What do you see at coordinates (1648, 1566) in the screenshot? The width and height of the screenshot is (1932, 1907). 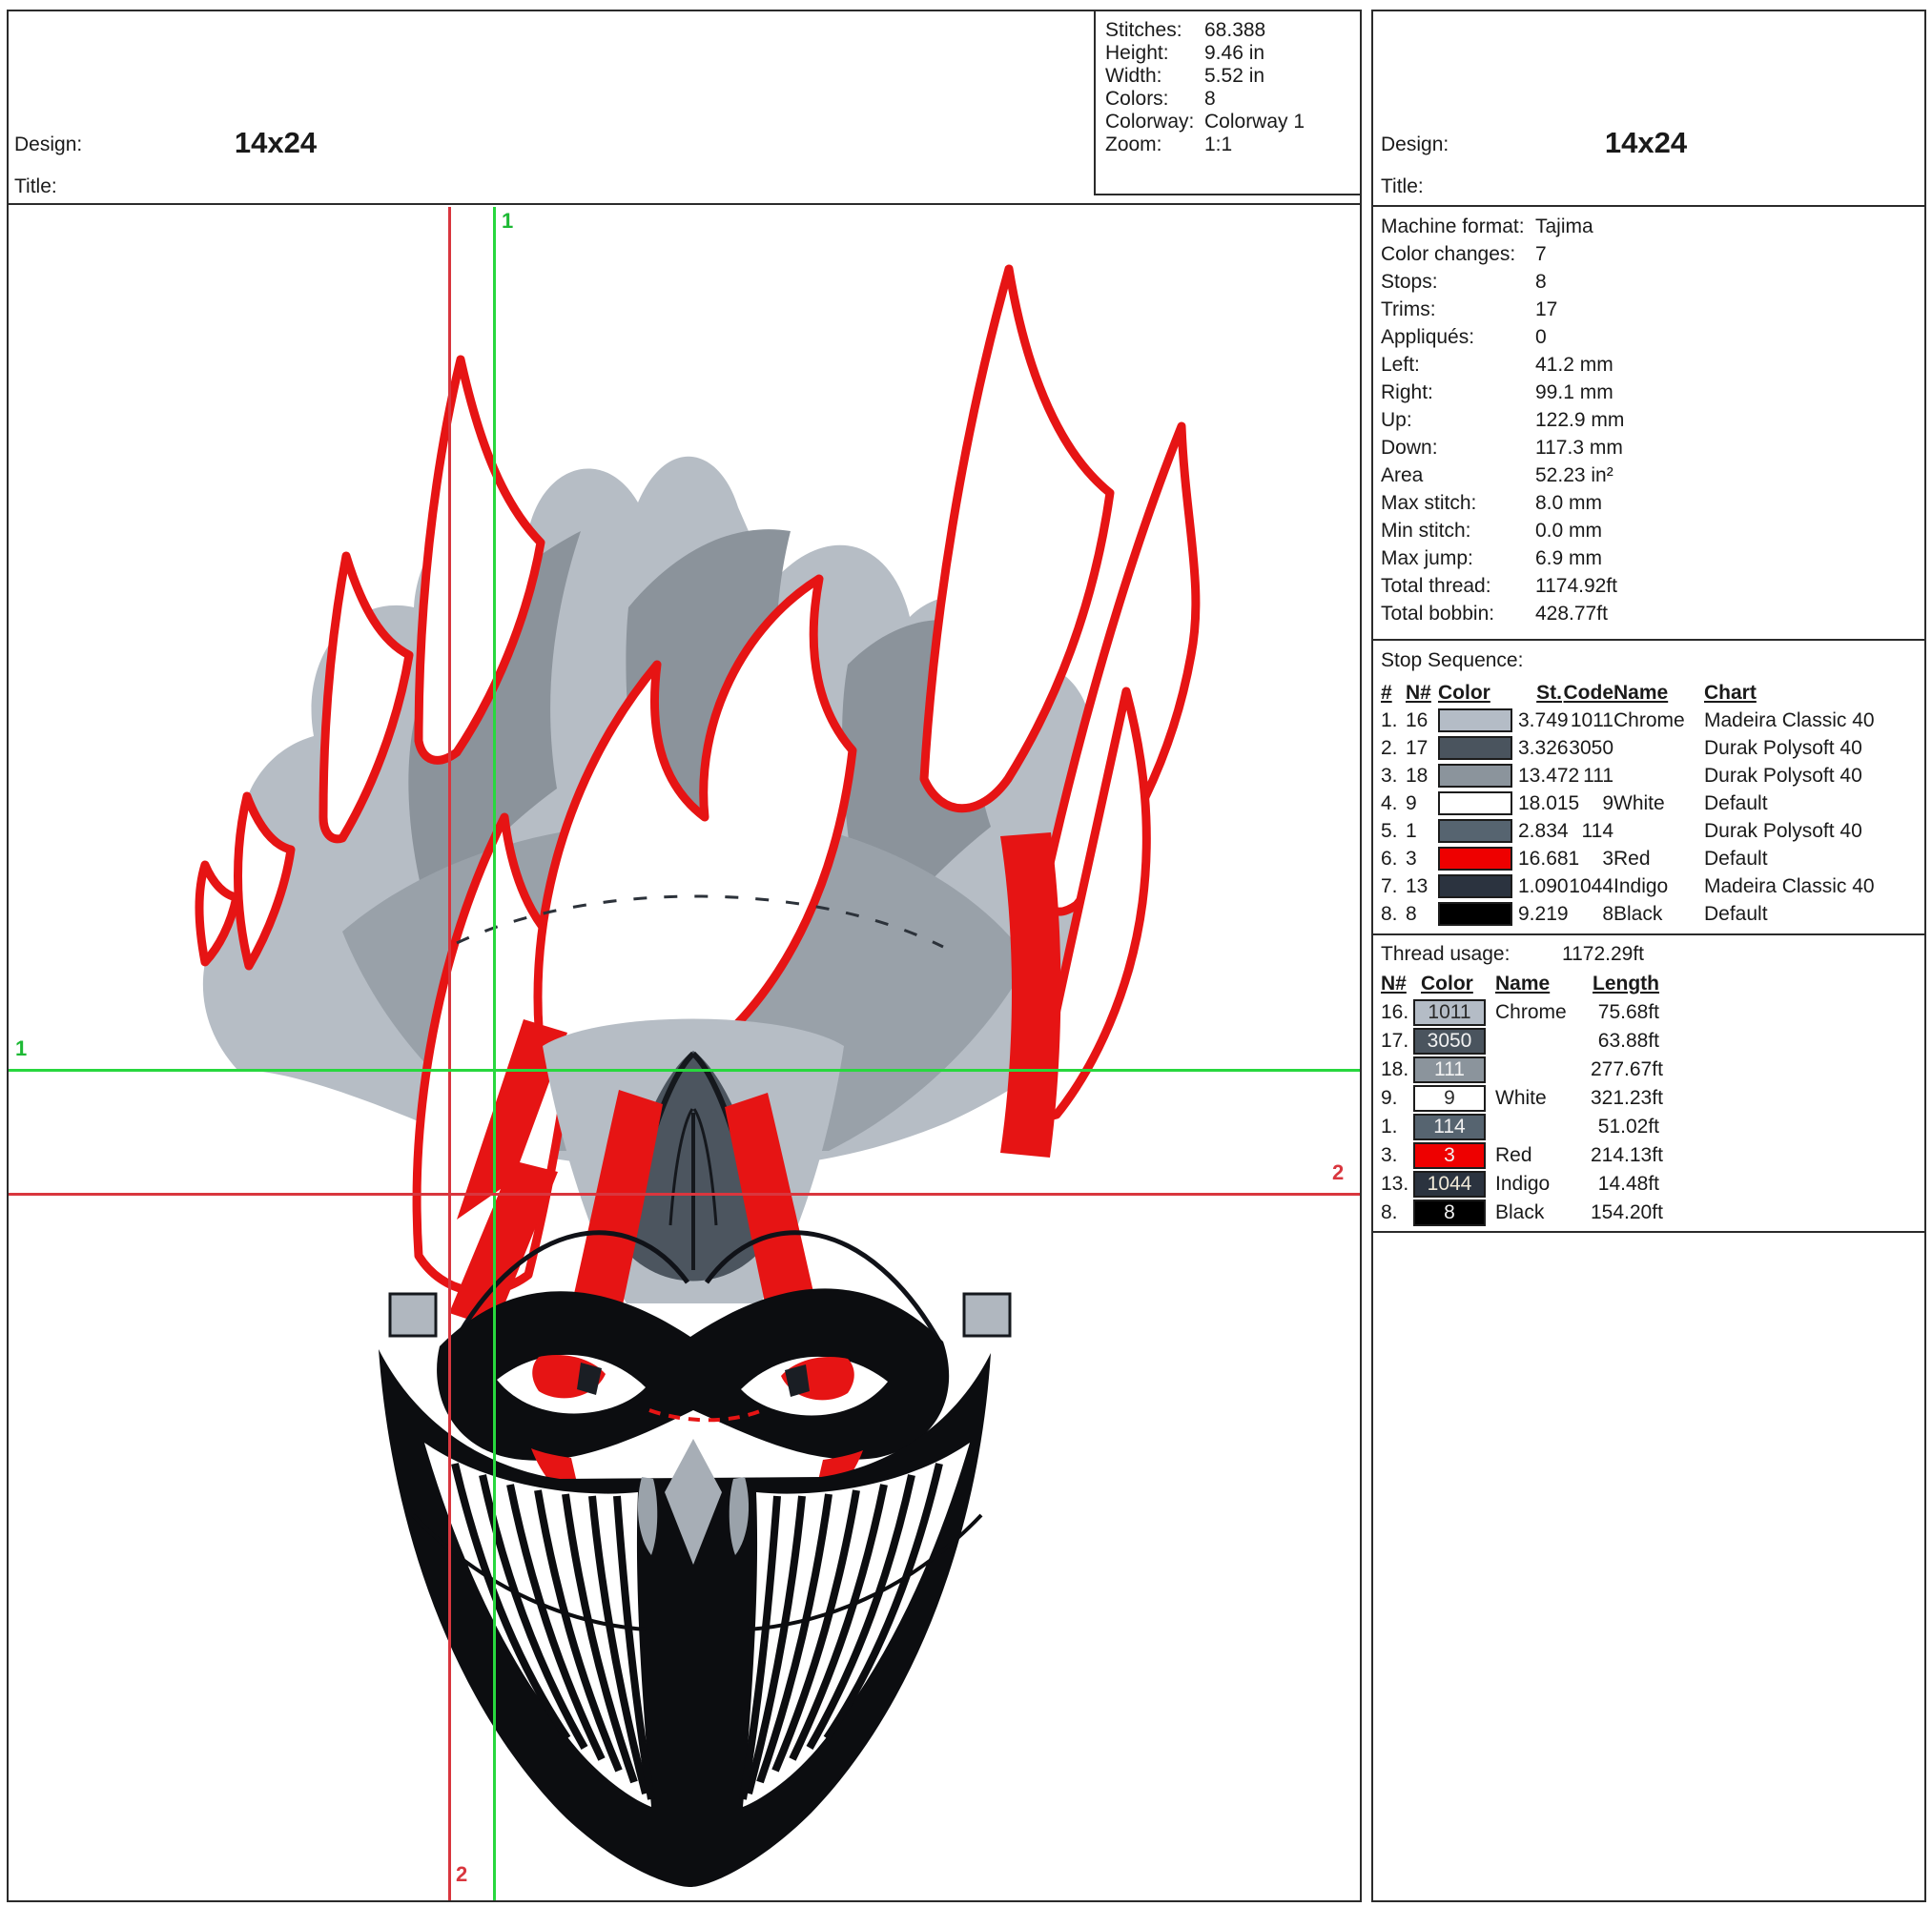 I see `notes-empty-area` at bounding box center [1648, 1566].